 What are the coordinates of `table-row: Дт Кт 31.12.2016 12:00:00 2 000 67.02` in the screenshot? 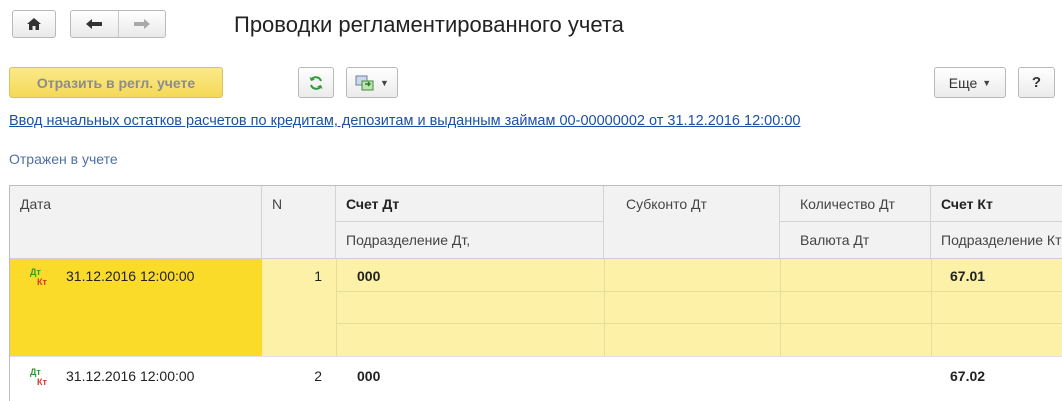 It's located at (536, 379).